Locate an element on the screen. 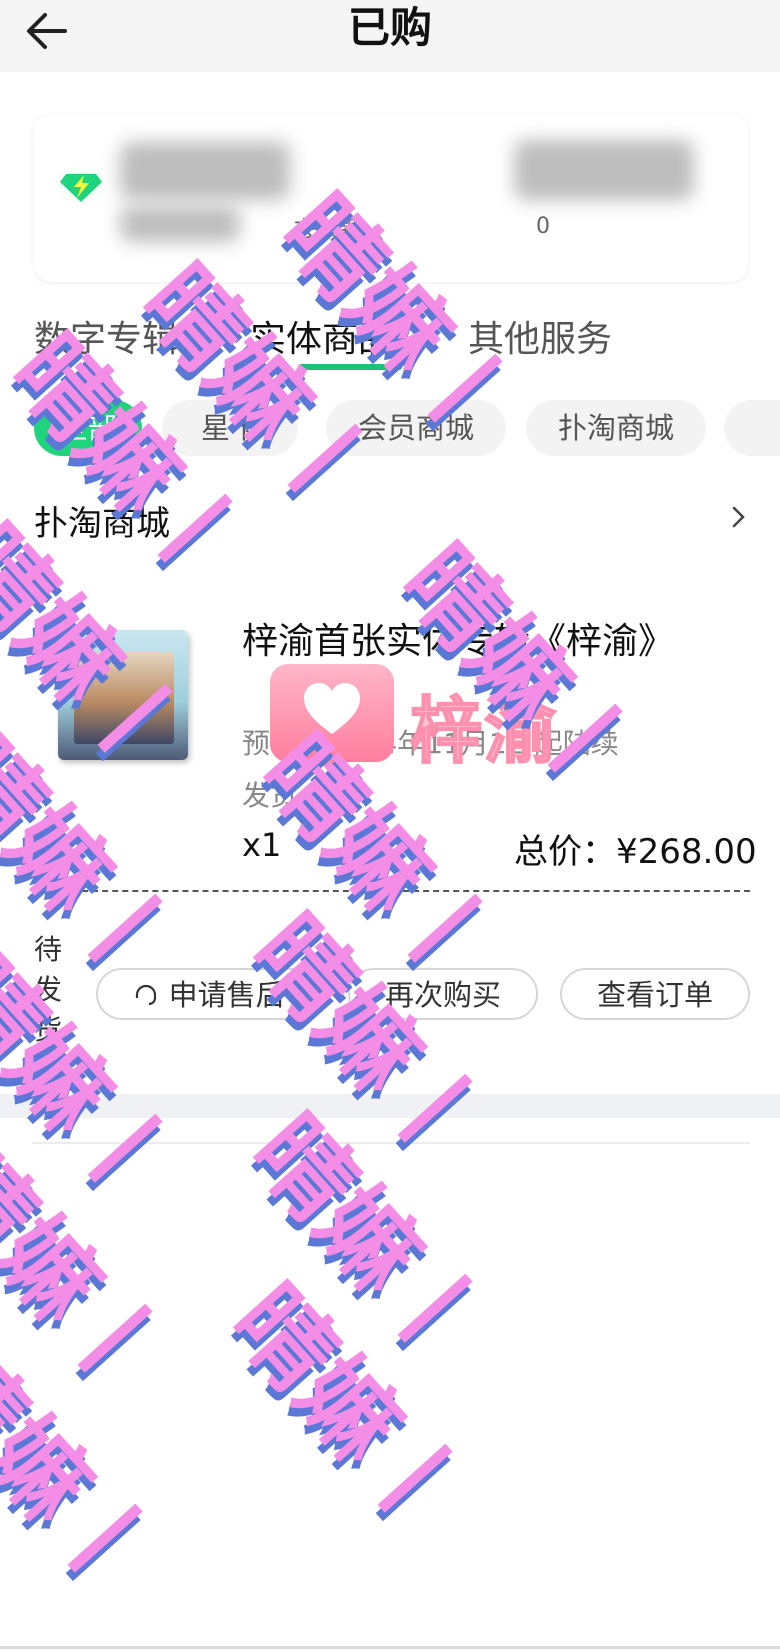 Image resolution: width=780 pixels, height=1650 pixels. chip-all: 全部 is located at coordinates (88, 428).